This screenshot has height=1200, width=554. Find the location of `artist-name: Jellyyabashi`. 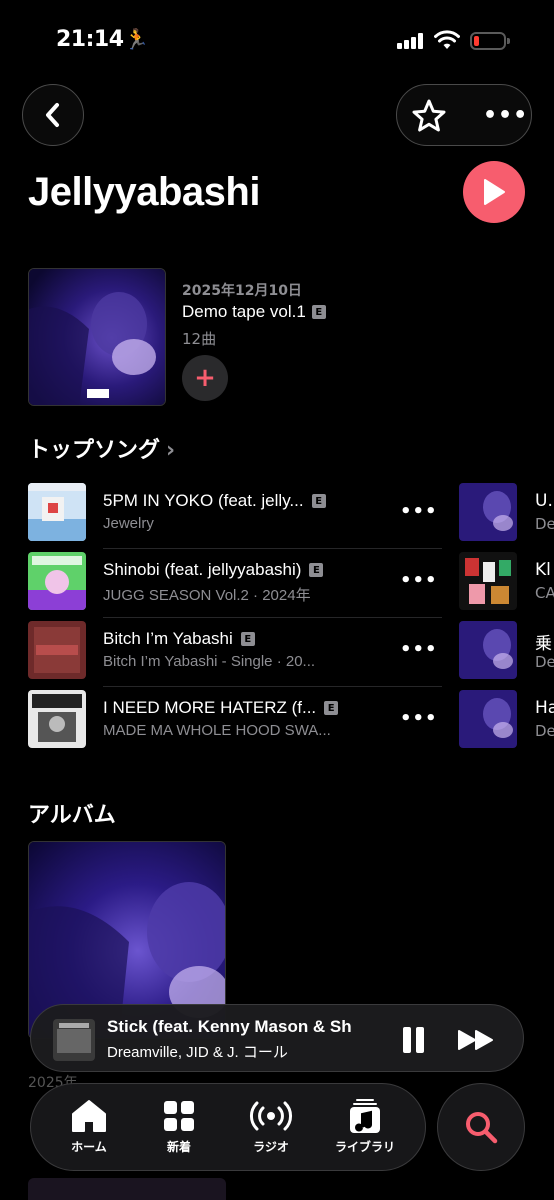

artist-name: Jellyyabashi is located at coordinates (144, 192).